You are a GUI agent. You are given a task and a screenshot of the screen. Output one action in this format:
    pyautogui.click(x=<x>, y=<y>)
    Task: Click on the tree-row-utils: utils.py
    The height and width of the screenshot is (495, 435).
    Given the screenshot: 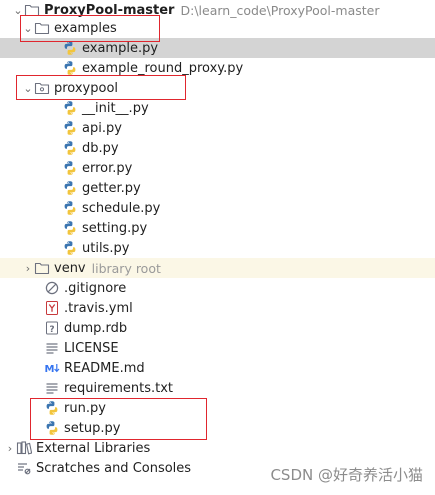 What is the action you would take?
    pyautogui.click(x=217, y=248)
    